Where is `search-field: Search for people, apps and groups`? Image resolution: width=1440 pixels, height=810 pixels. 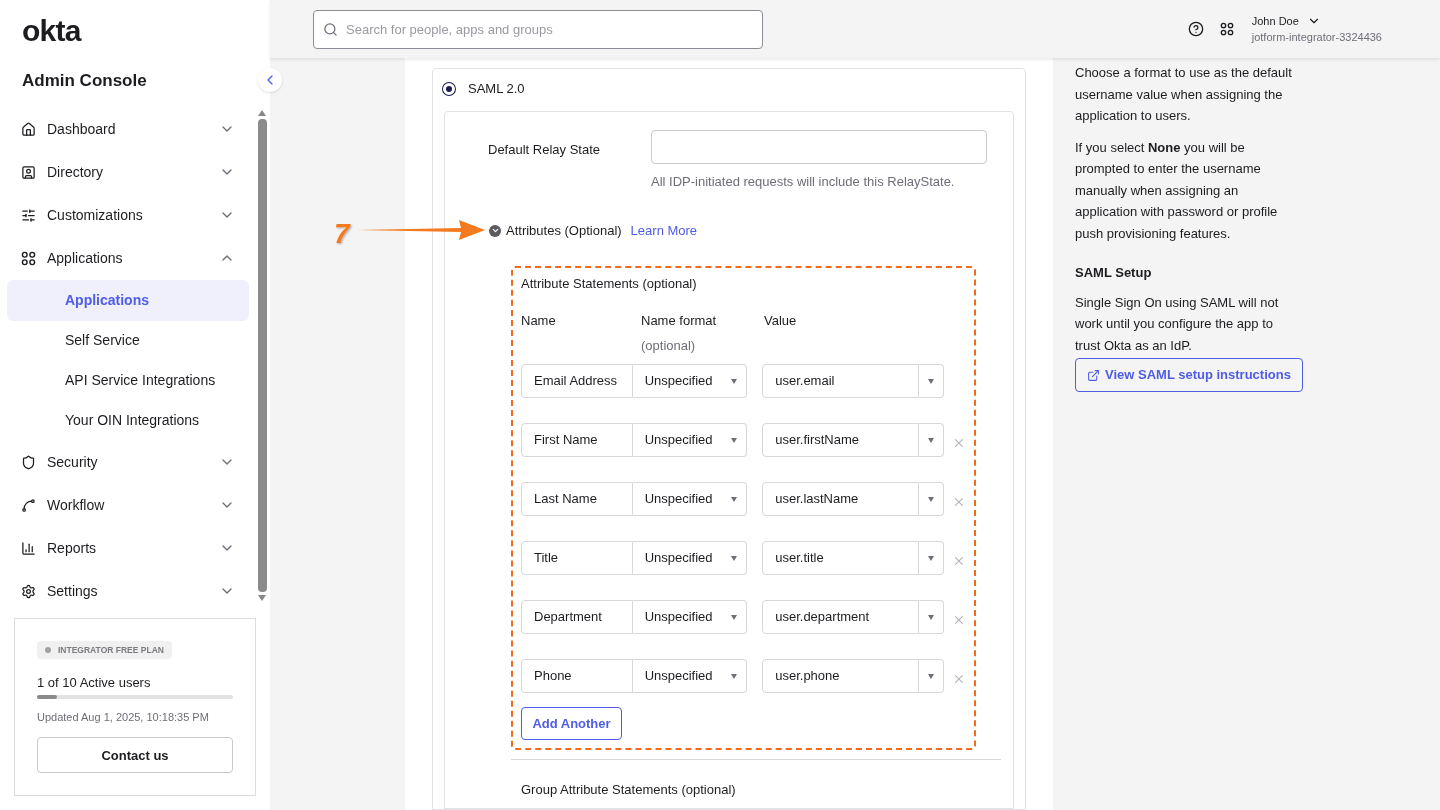 search-field: Search for people, apps and groups is located at coordinates (538, 29).